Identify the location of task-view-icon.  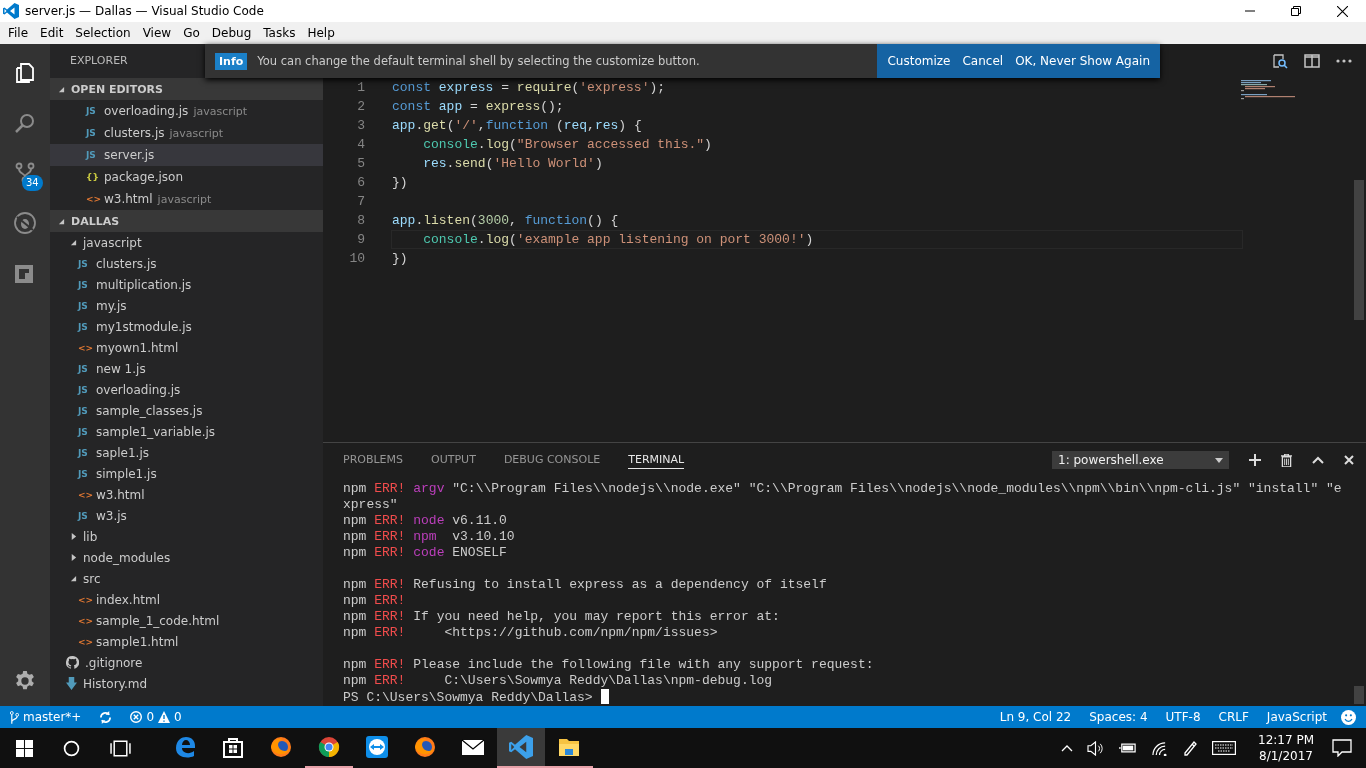
(120, 748).